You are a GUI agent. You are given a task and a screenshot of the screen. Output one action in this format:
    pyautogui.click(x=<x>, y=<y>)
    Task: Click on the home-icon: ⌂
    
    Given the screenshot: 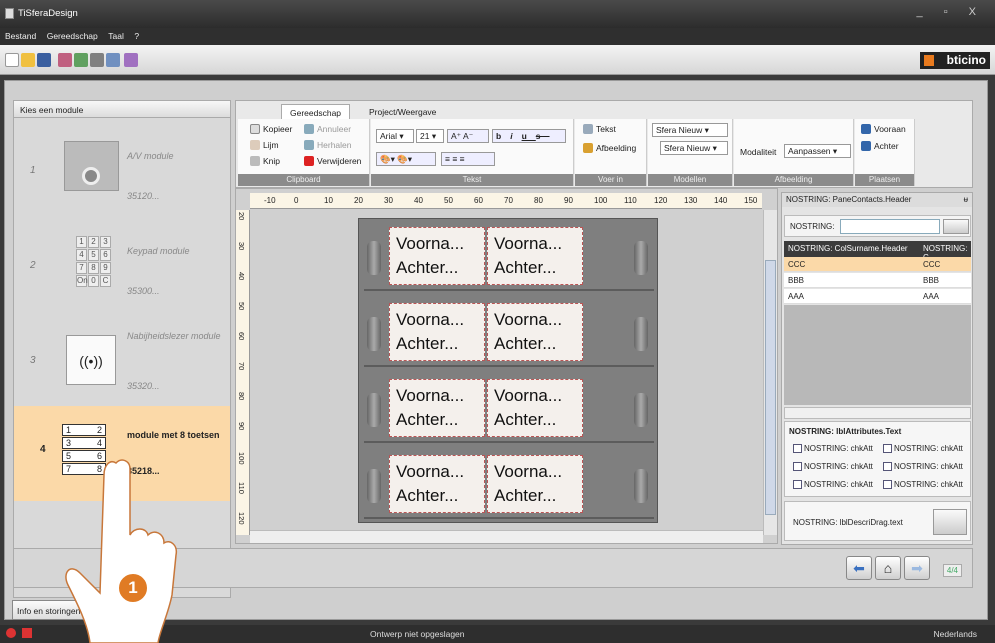 What is the action you would take?
    pyautogui.click(x=888, y=568)
    